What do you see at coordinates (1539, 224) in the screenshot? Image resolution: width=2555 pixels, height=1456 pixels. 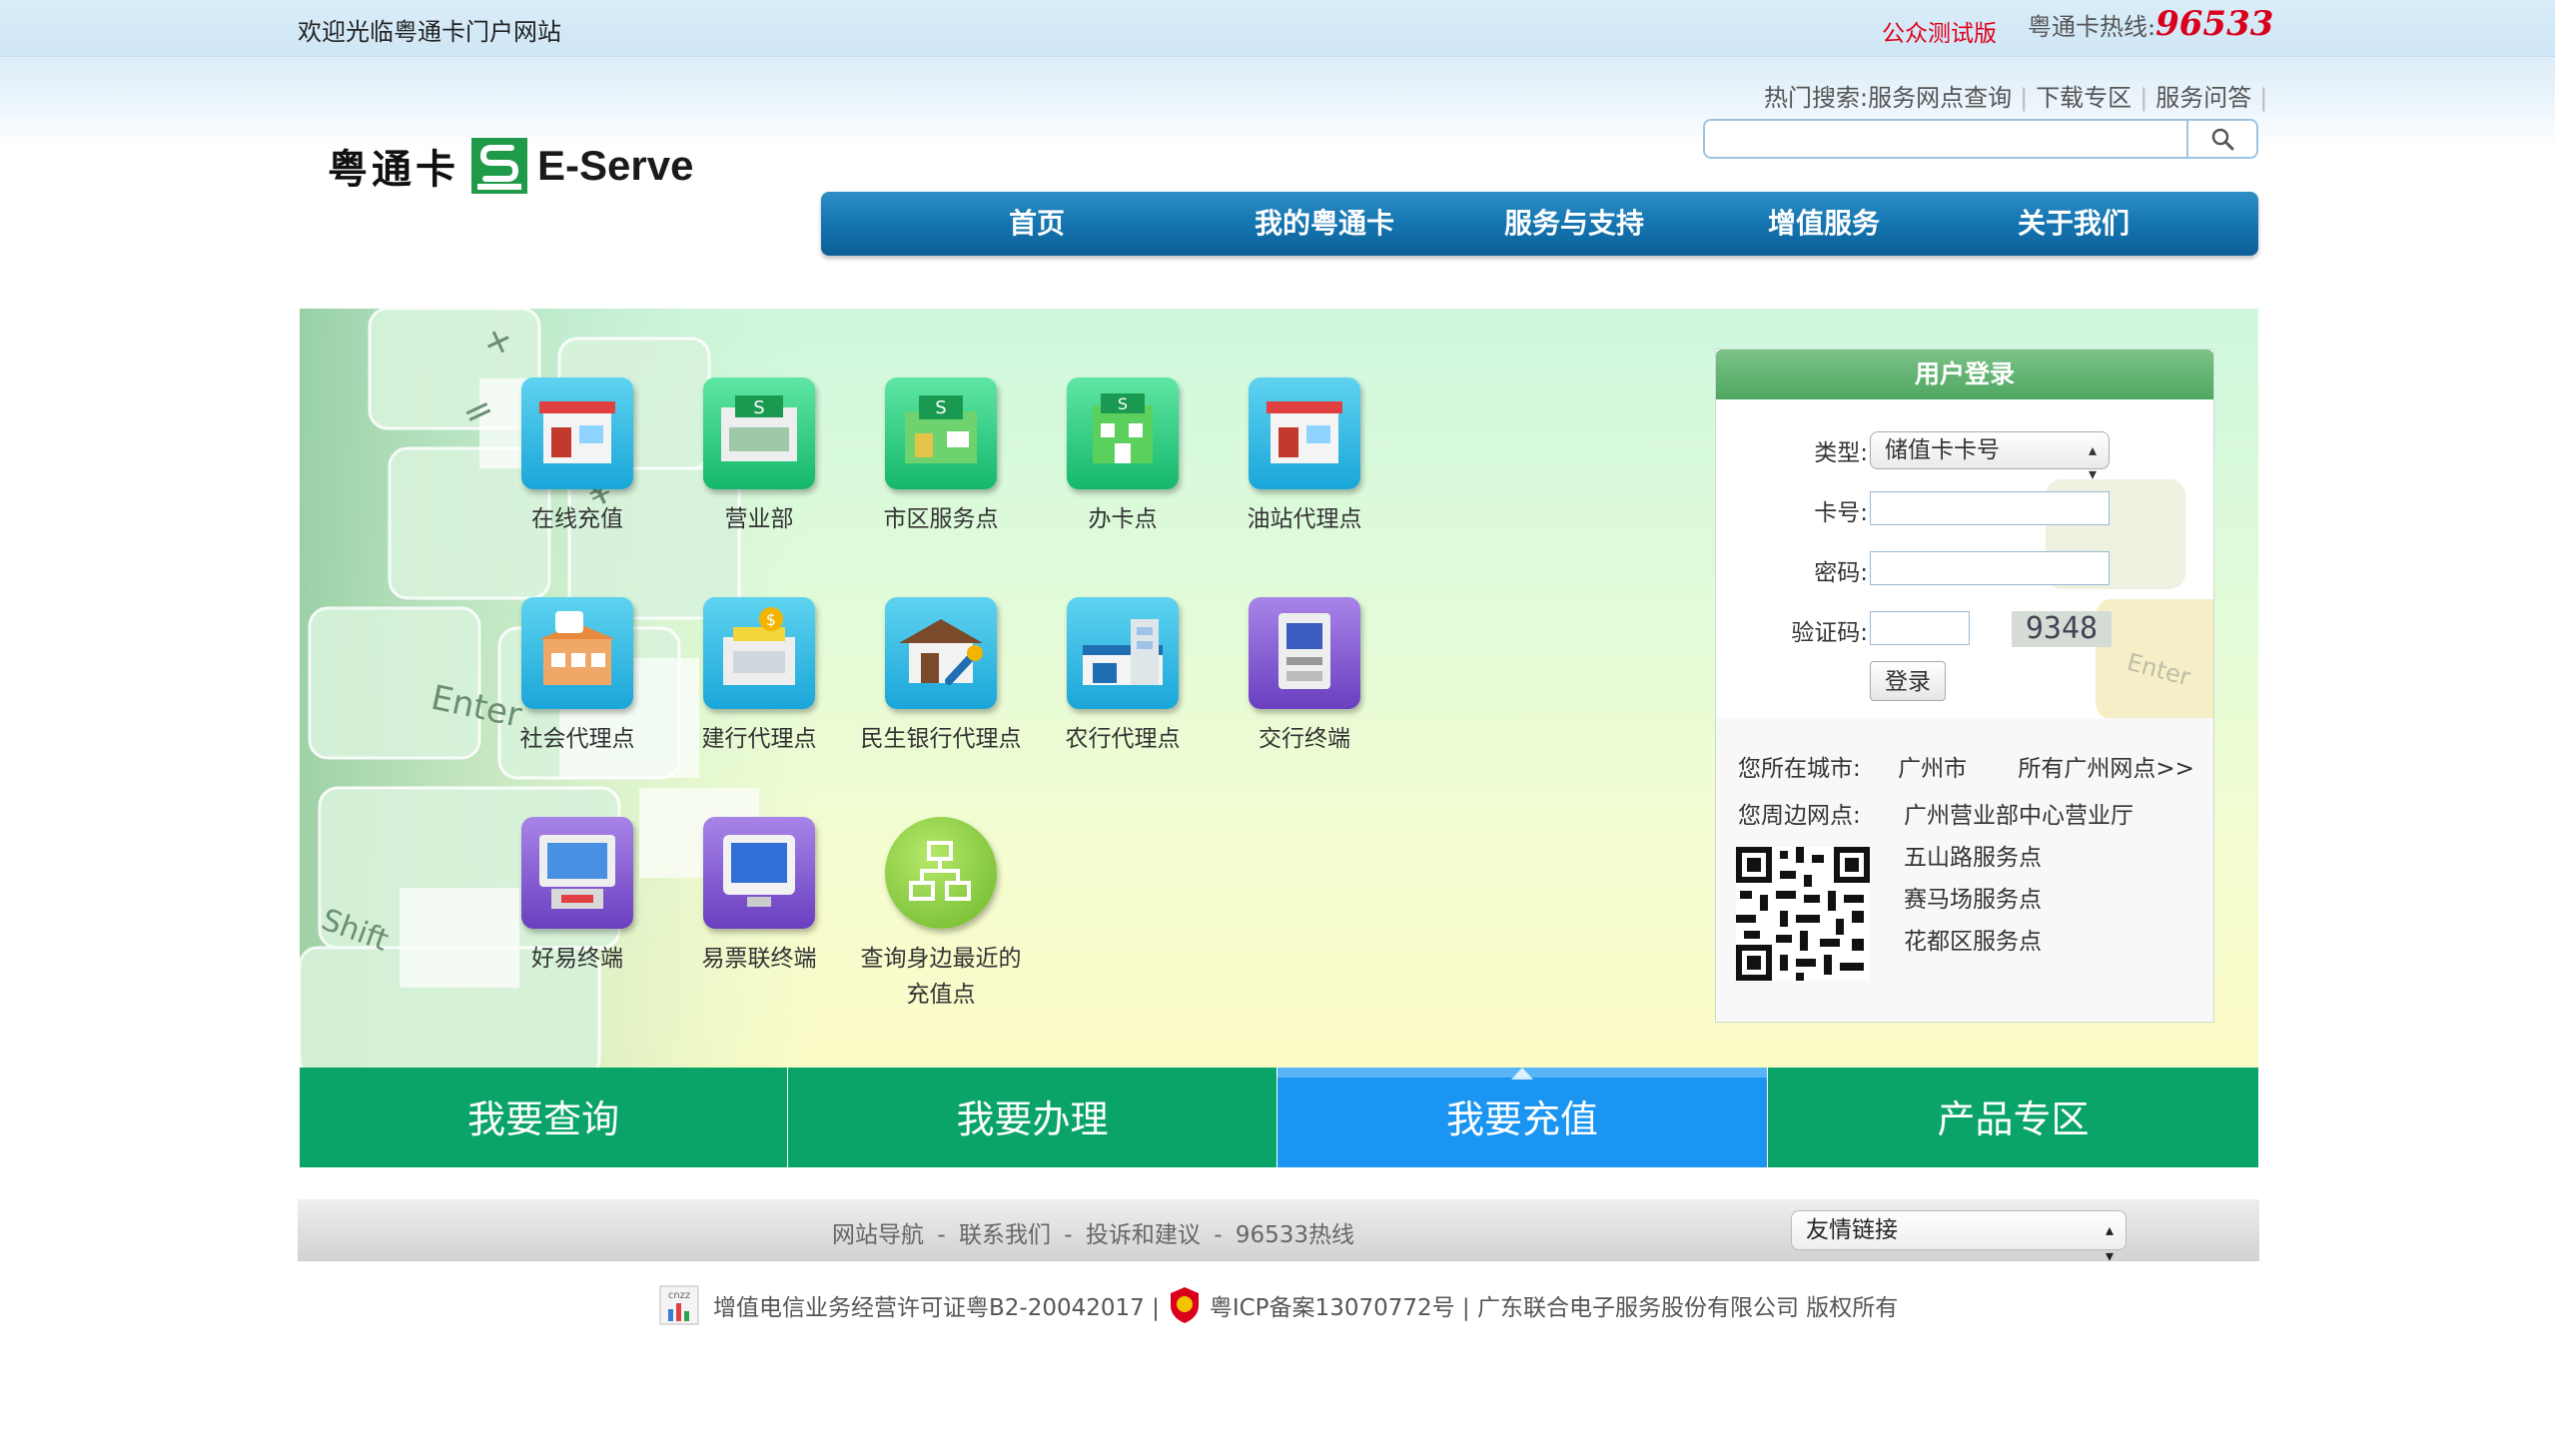 I see `main-nav: 首页 我的粤通卡 服务与支持 增值服务 关于我们` at bounding box center [1539, 224].